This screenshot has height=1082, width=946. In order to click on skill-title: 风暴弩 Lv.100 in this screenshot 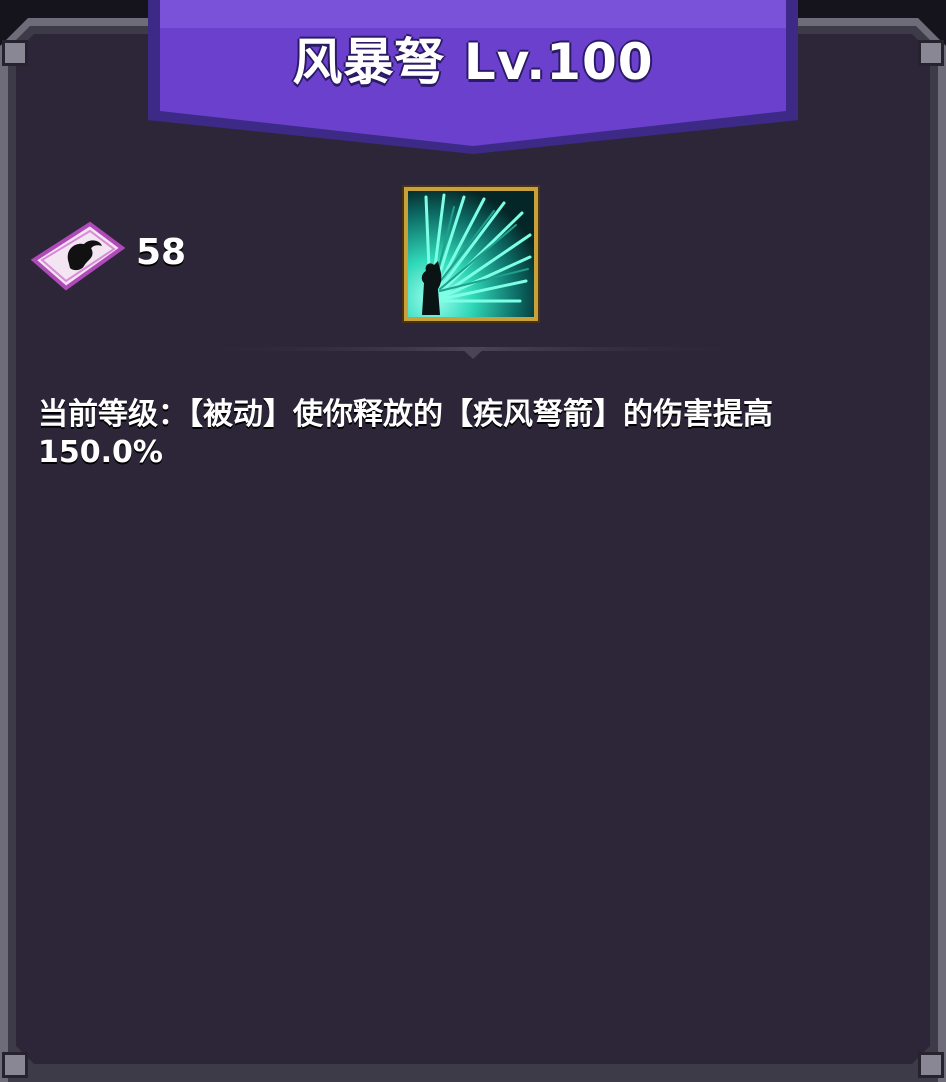, I will do `click(473, 62)`.